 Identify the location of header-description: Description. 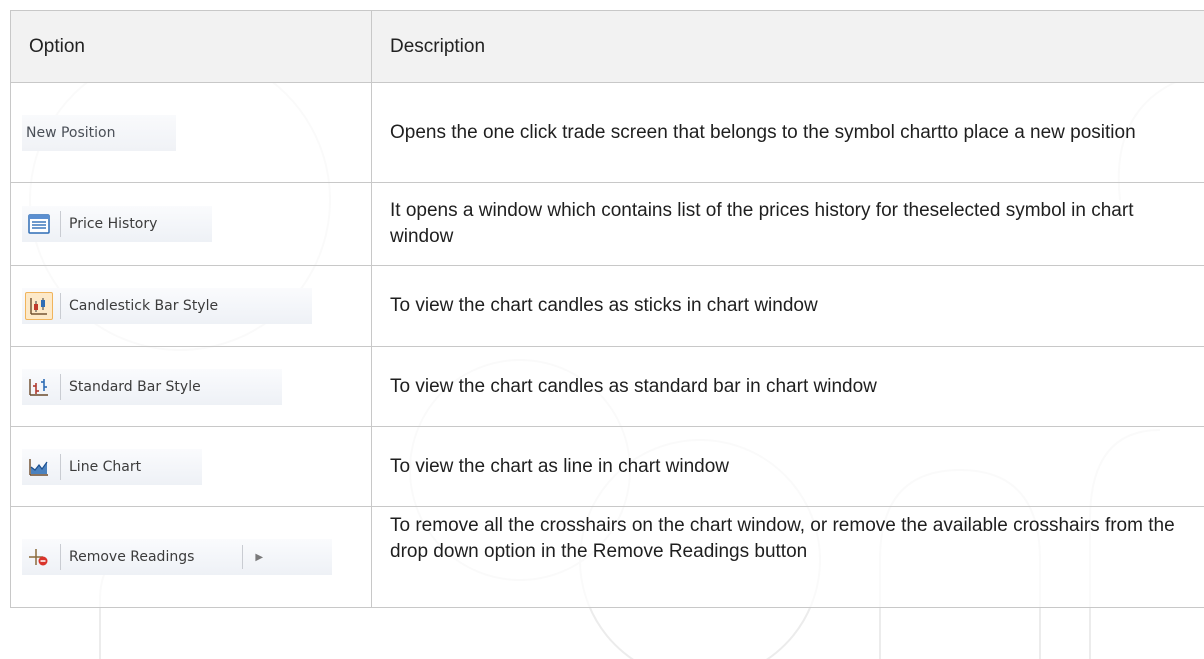
(787, 46).